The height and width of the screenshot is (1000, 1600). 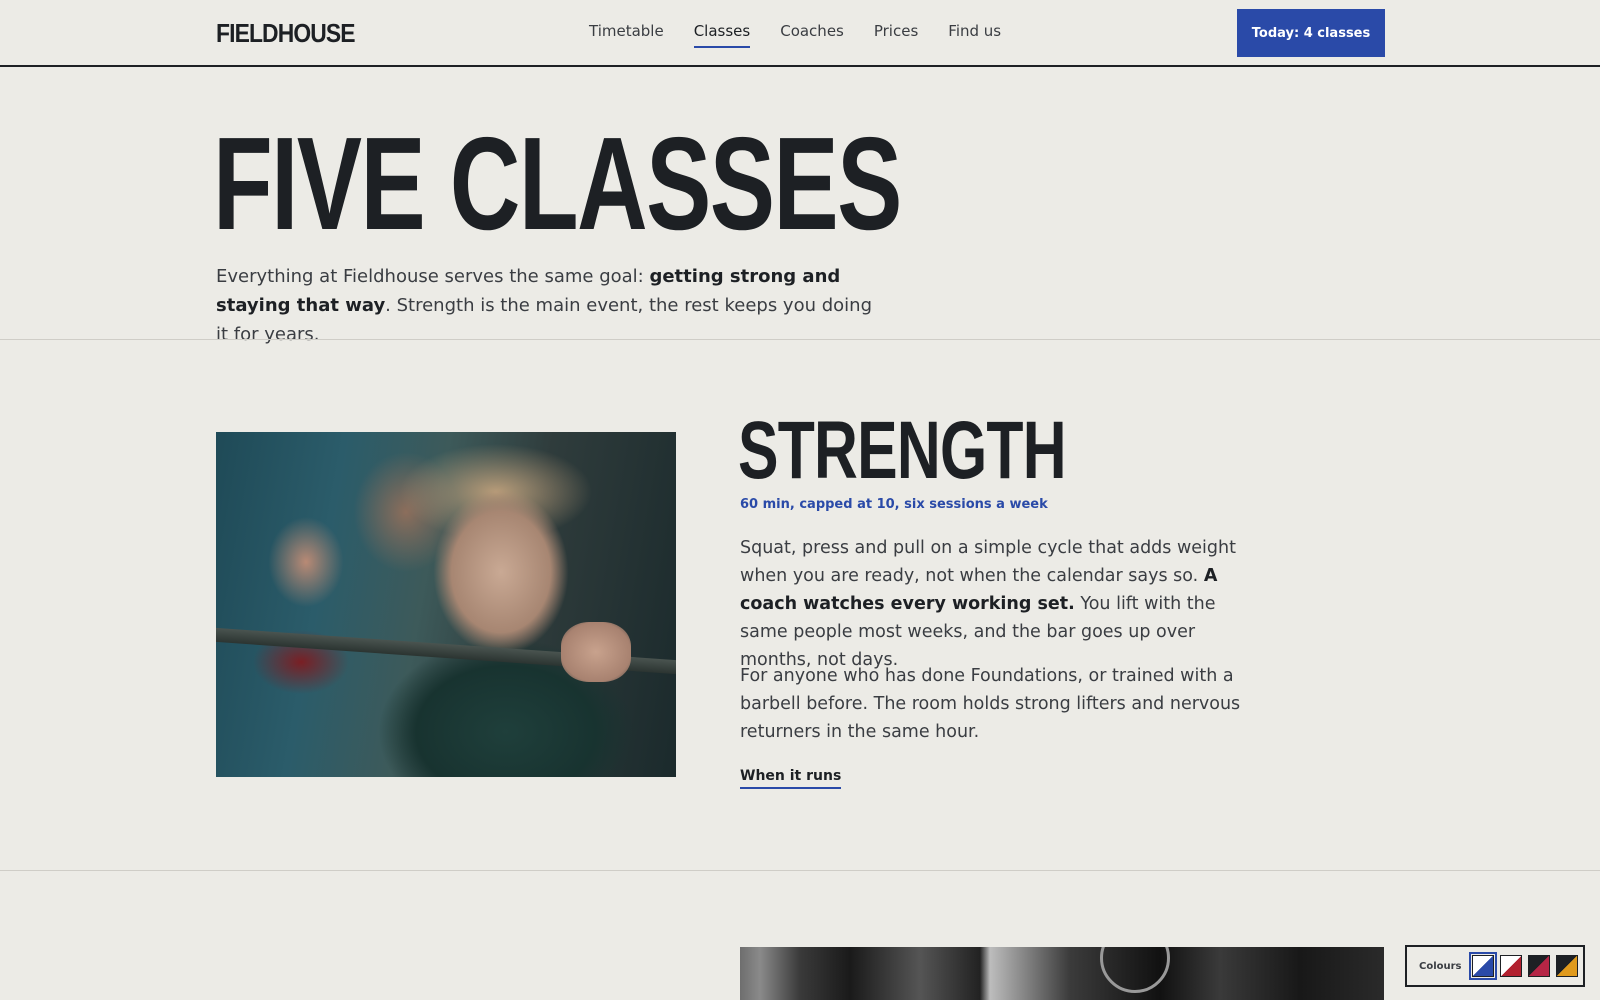 I want to click on nav-item-prices: Prices, so click(x=896, y=35).